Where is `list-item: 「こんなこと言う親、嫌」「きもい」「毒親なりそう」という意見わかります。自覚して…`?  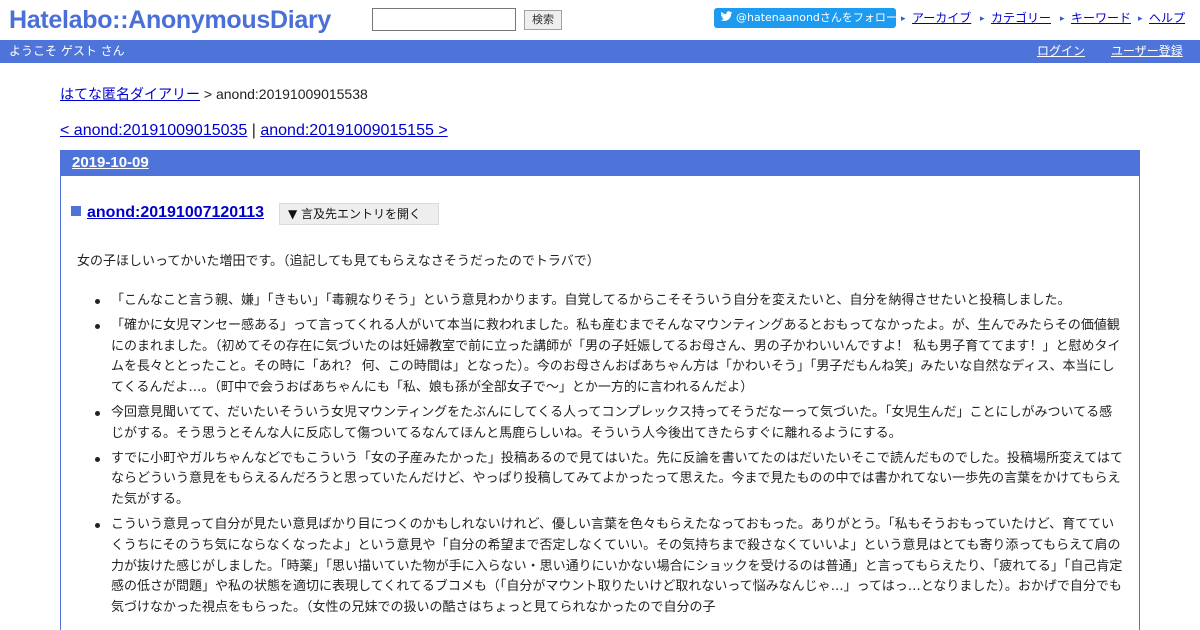
list-item: 「こんなこと言う親、嫌」「きもい」「毒親なりそう」という意見わかります。自覚して… is located at coordinates (610, 301).